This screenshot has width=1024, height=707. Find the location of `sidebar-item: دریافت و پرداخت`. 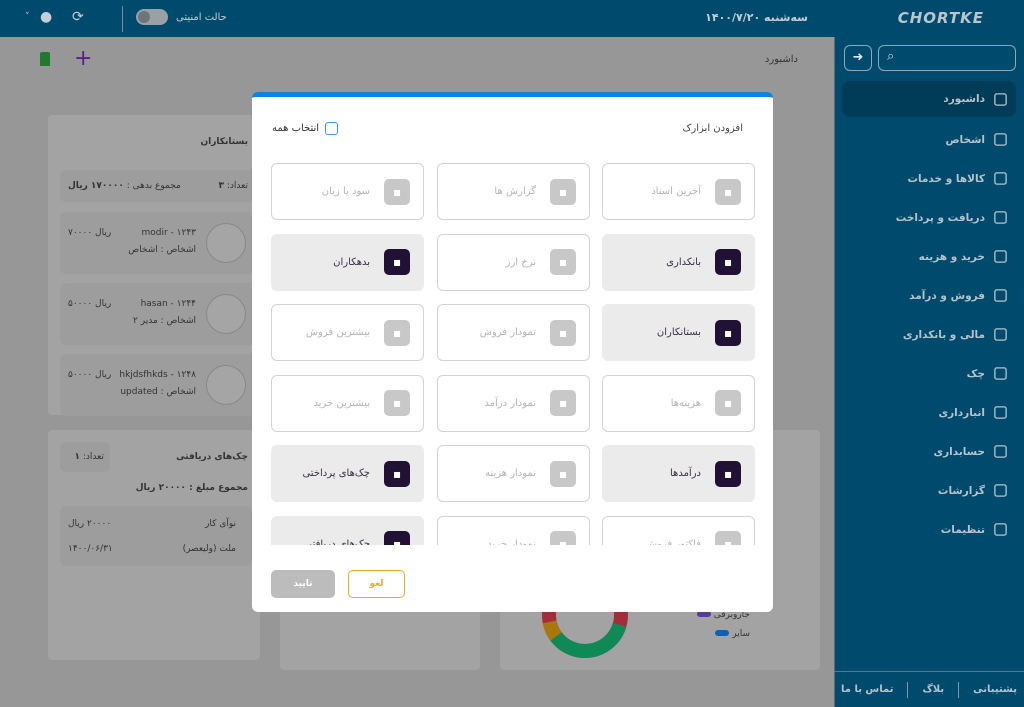

sidebar-item: دریافت و پرداخت is located at coordinates (929, 217).